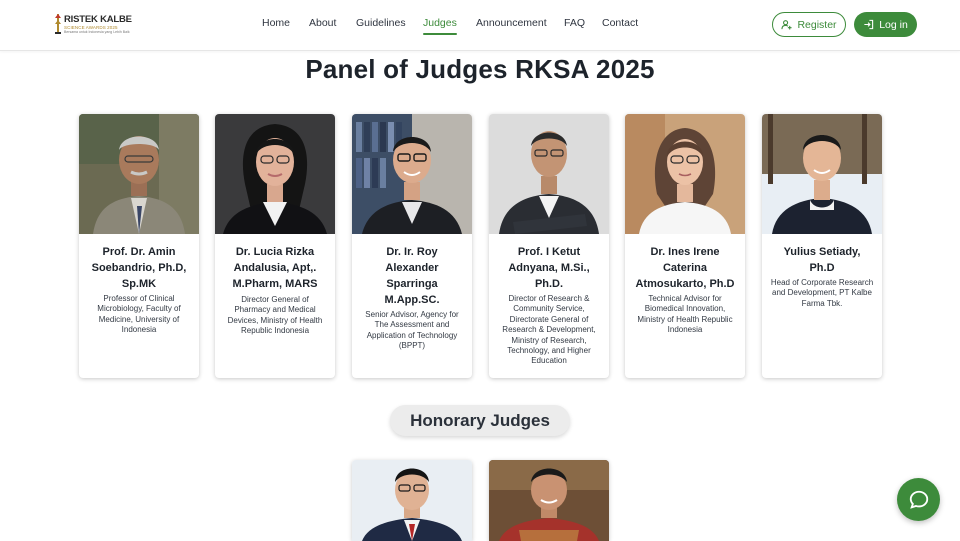 The width and height of the screenshot is (960, 541). Describe the element at coordinates (381, 23) in the screenshot. I see `nav-guidelines: Guidelines` at that location.